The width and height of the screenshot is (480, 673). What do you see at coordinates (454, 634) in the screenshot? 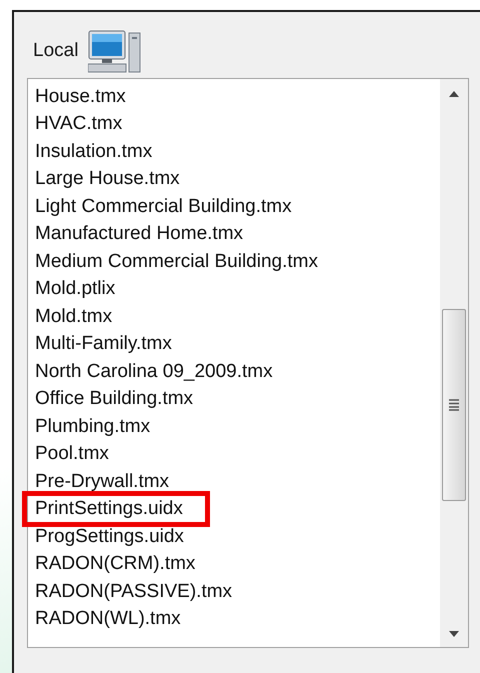
I see `scroll-down-icon` at bounding box center [454, 634].